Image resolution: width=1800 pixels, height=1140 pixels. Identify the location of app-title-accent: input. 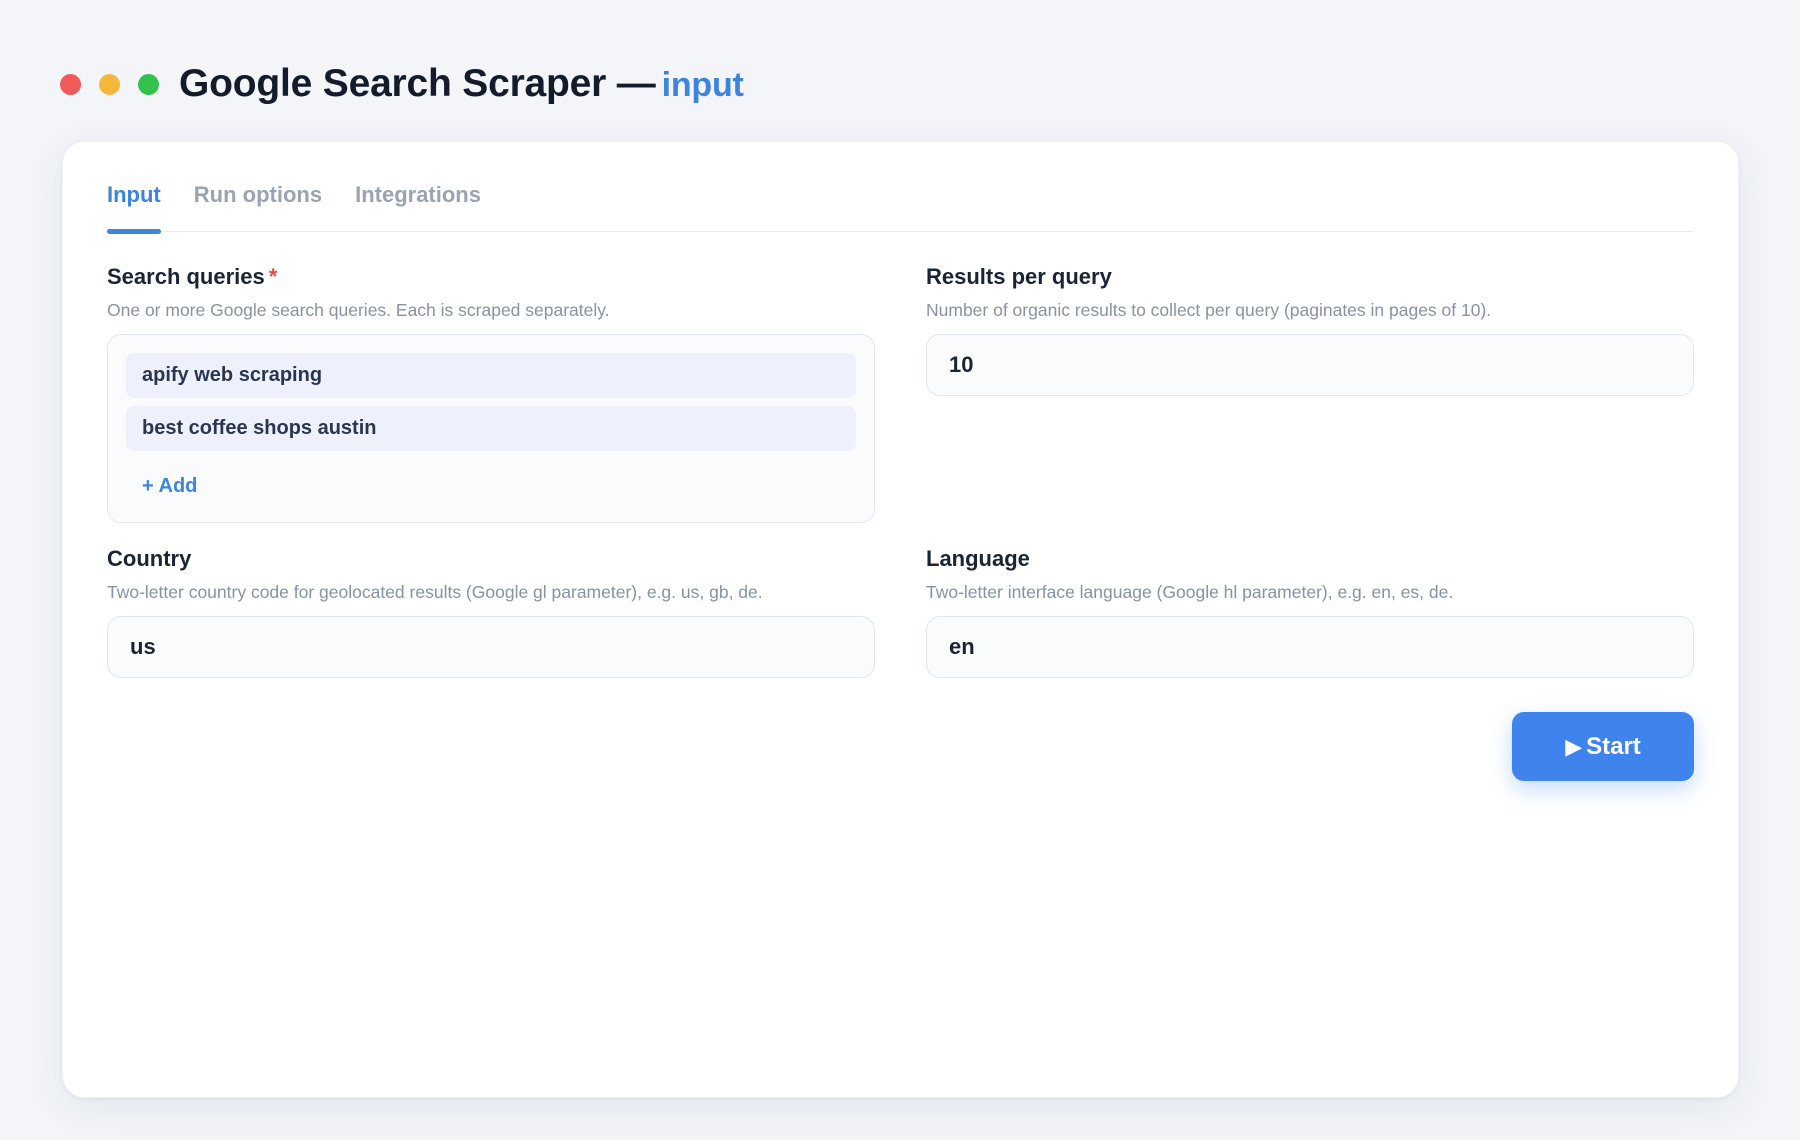
(702, 85).